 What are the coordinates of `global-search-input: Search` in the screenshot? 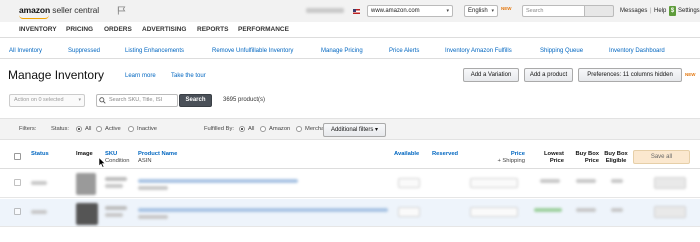 It's located at (553, 11).